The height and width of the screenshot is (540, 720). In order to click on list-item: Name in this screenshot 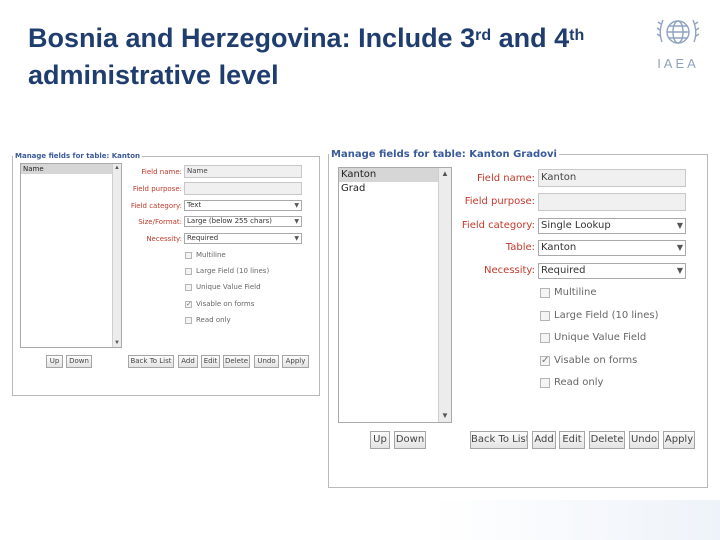, I will do `click(66, 169)`.